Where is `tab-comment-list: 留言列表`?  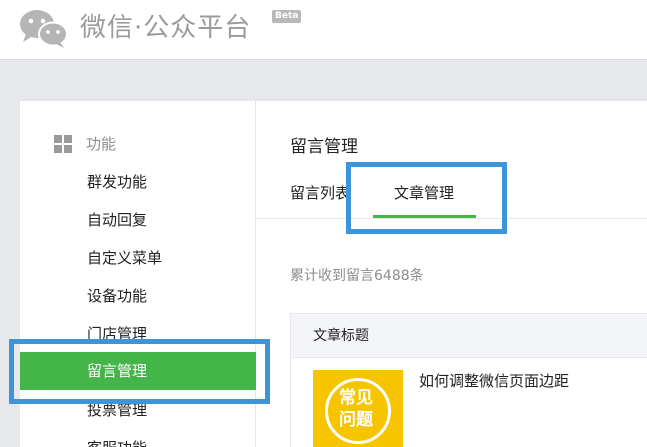 tab-comment-list: 留言列表 is located at coordinates (320, 193).